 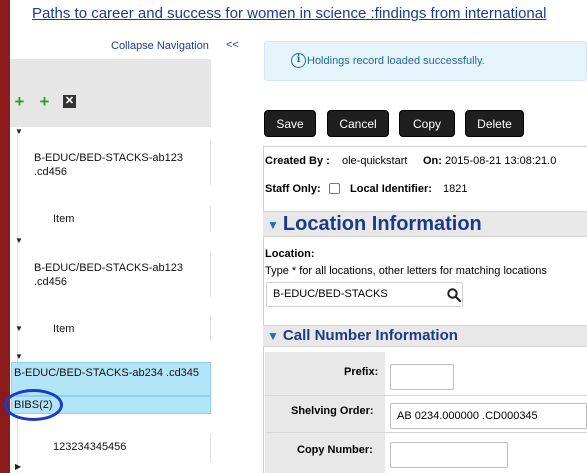 I want to click on info-icon: i, so click(x=298, y=60).